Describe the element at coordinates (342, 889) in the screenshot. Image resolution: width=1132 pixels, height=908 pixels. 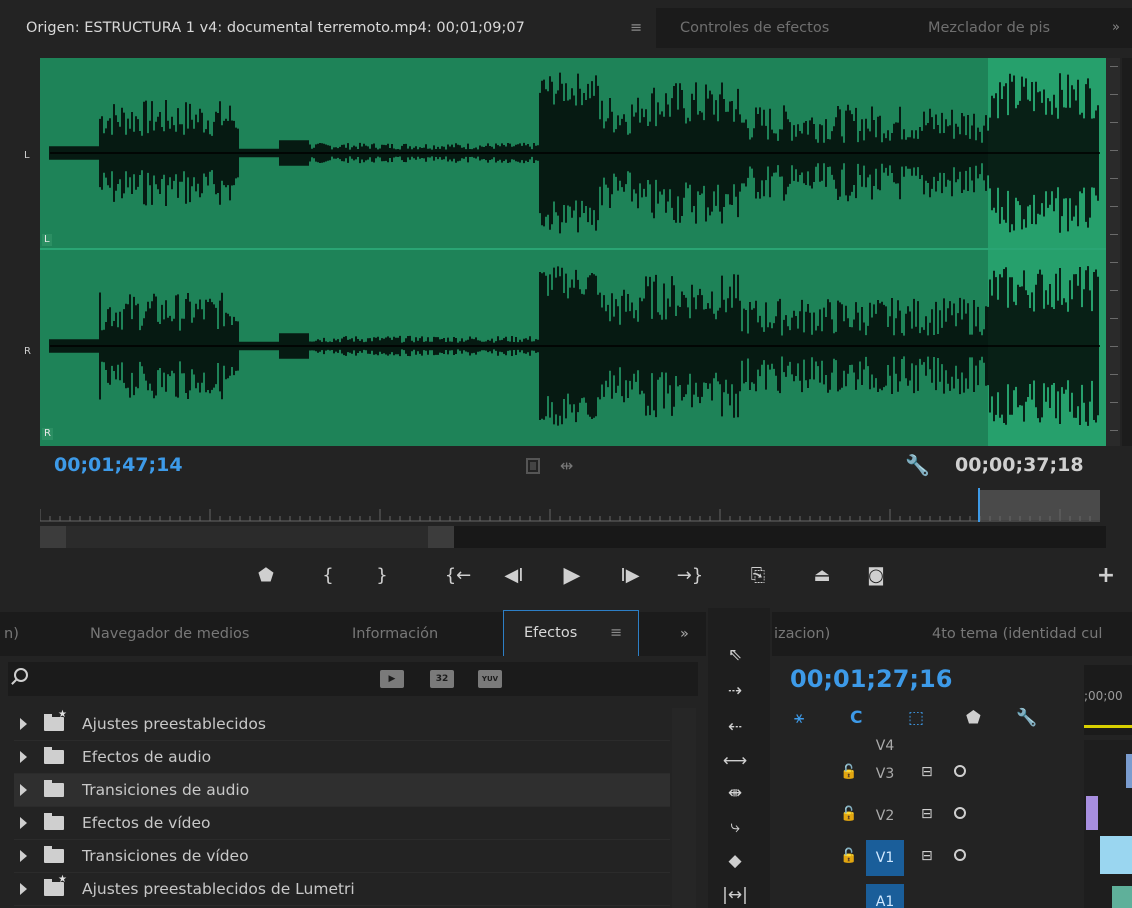
I see `list-item: ★ Ajustes preestablecidos de Lumetri` at that location.